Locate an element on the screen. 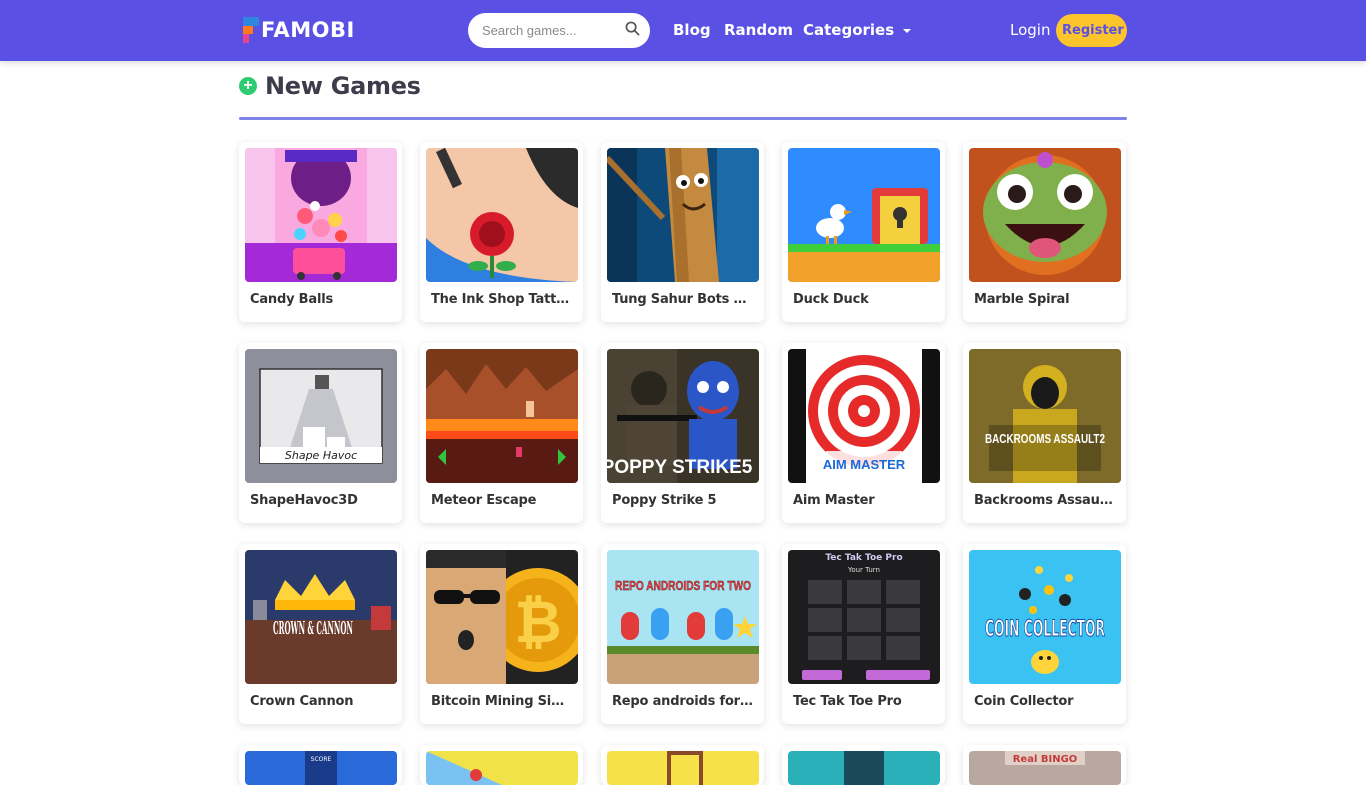 This screenshot has width=1366, height=785. game-thumbnail: BACKROOMS ASSAULT2 is located at coordinates (1045, 416).